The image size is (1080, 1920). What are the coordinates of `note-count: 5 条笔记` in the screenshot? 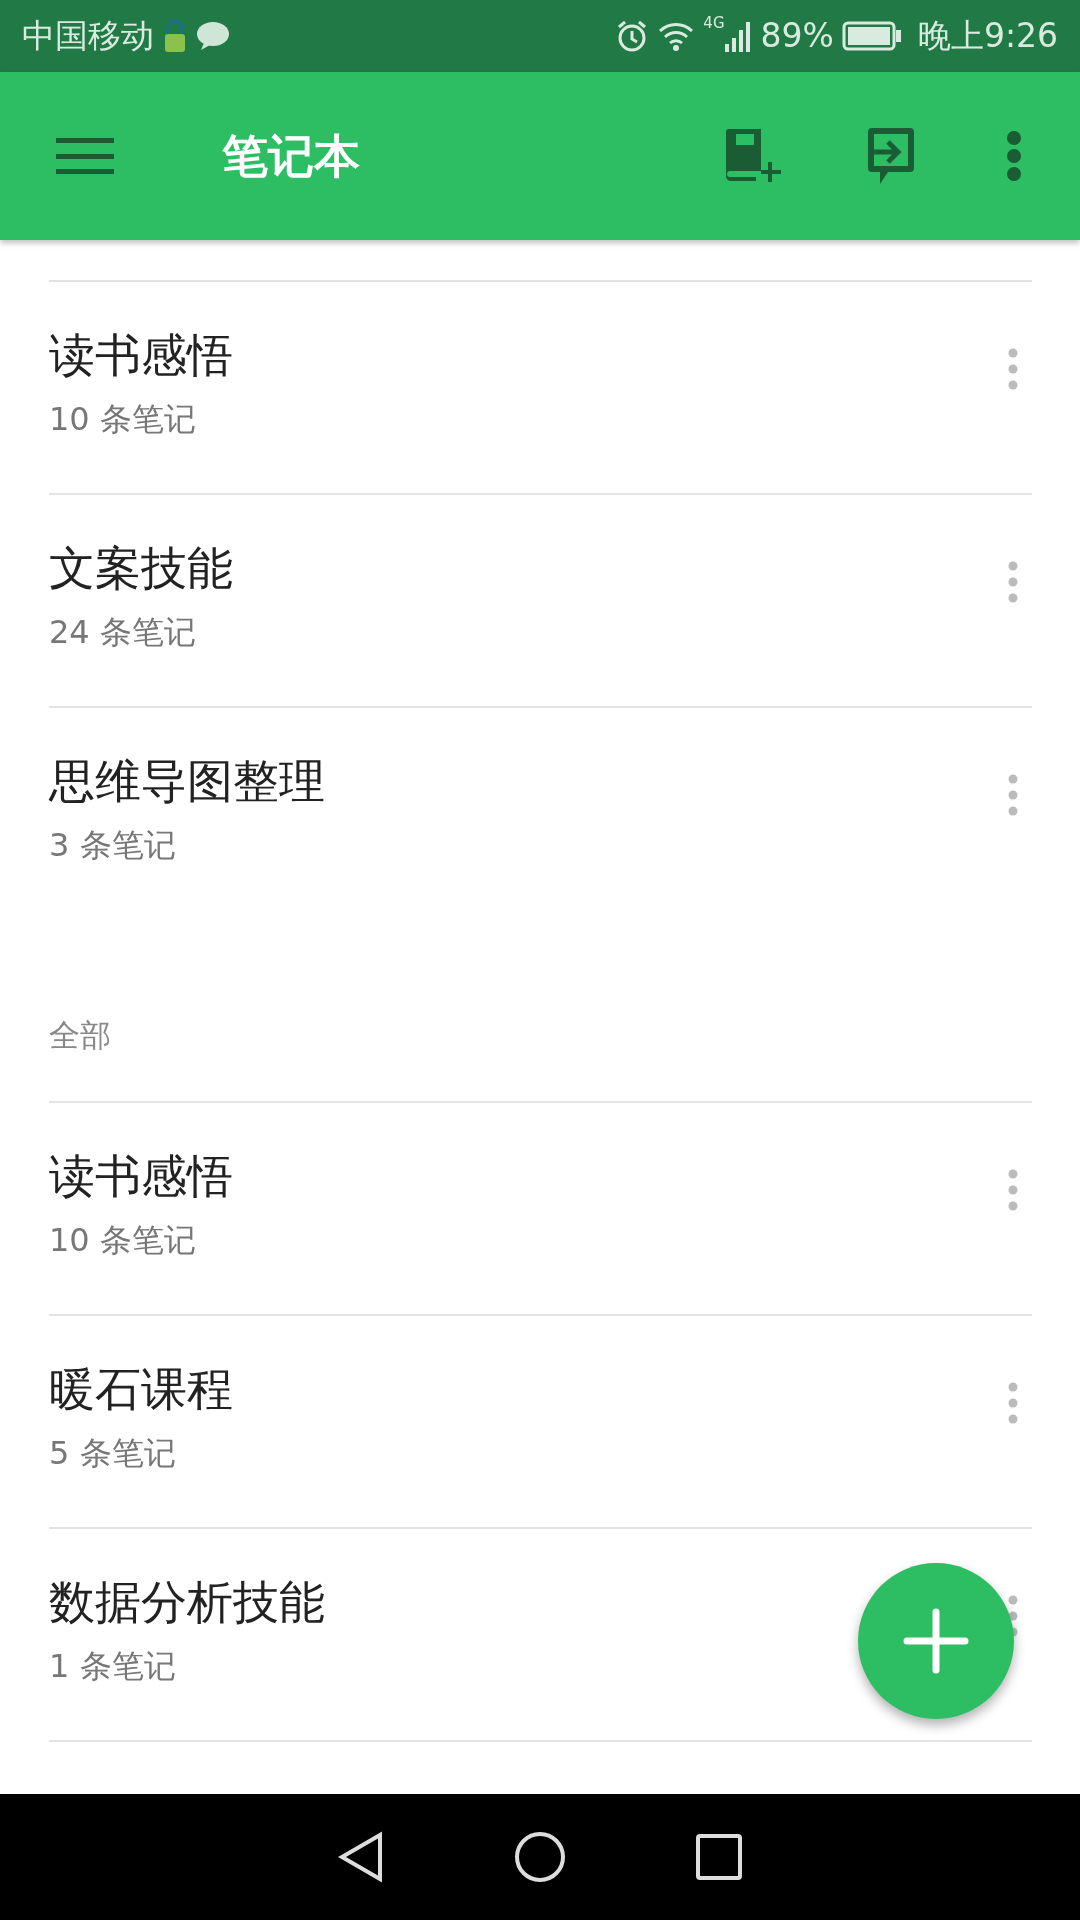 It's located at (112, 1454).